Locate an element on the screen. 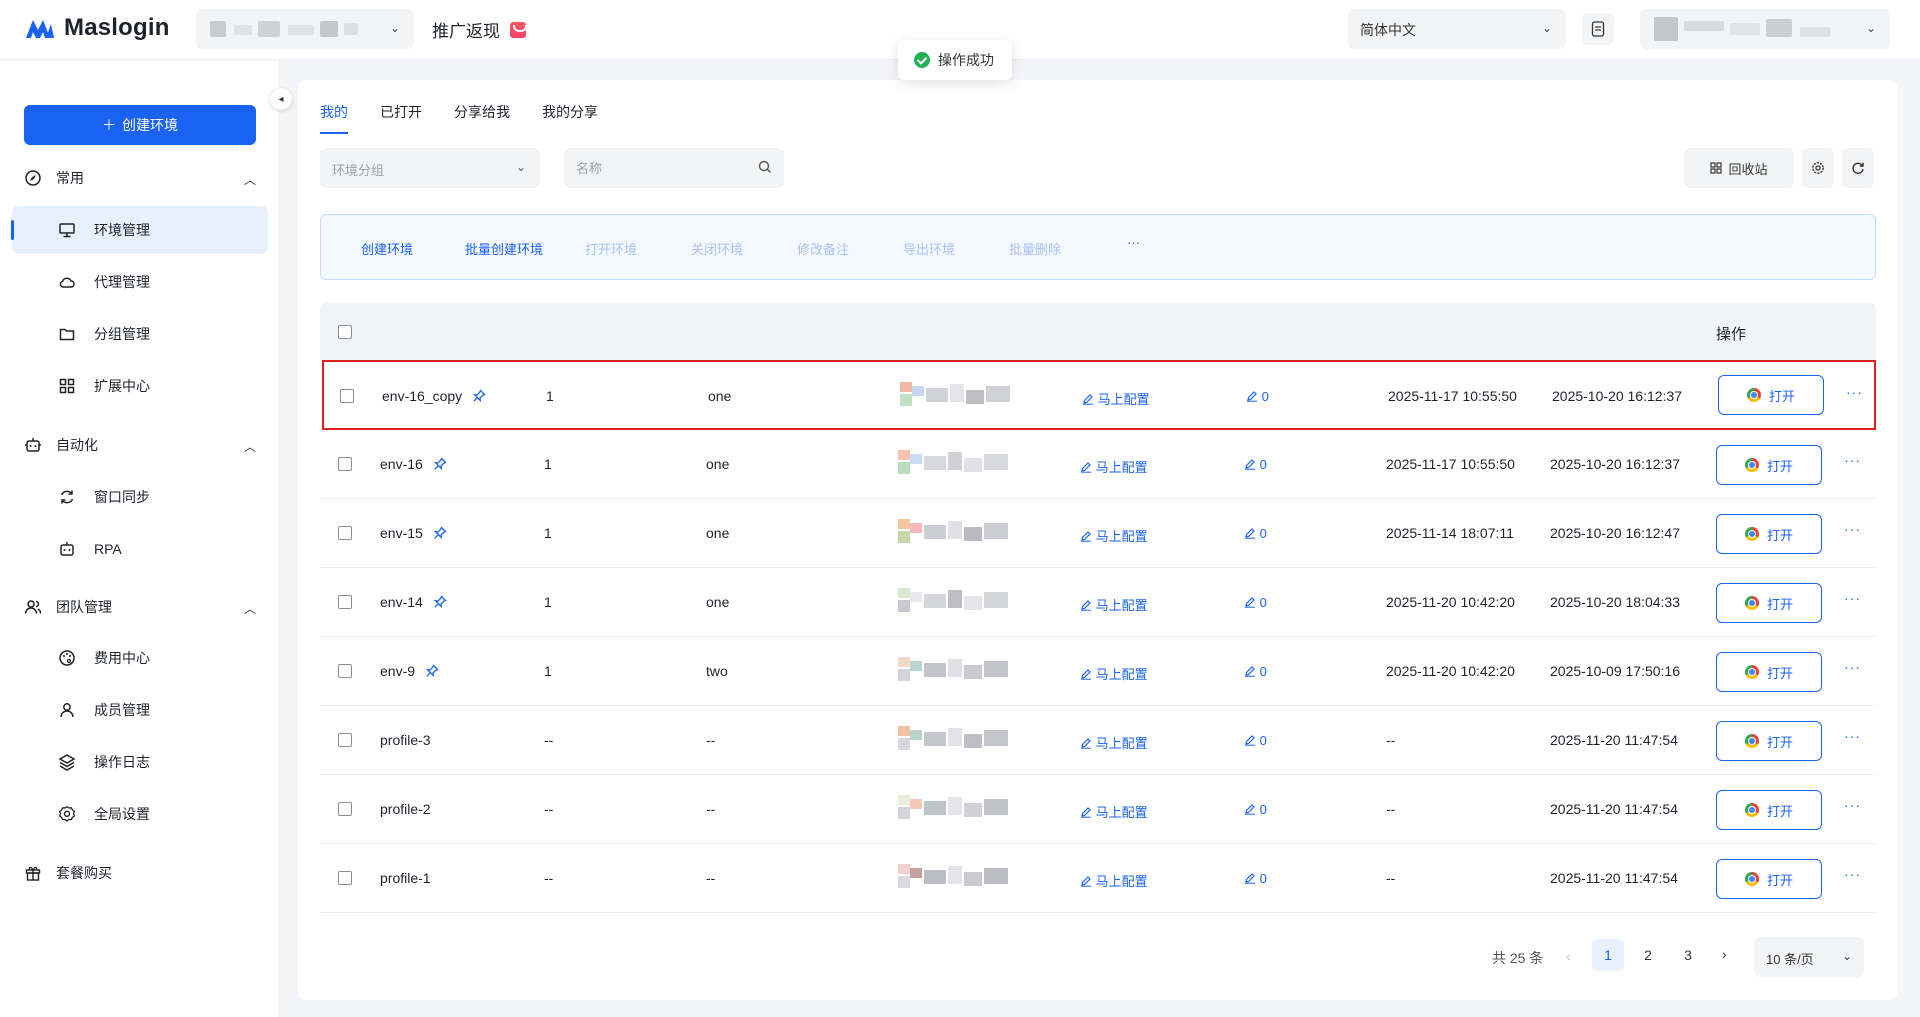 This screenshot has height=1017, width=1920. workspace-select: ⌄ is located at coordinates (305, 29).